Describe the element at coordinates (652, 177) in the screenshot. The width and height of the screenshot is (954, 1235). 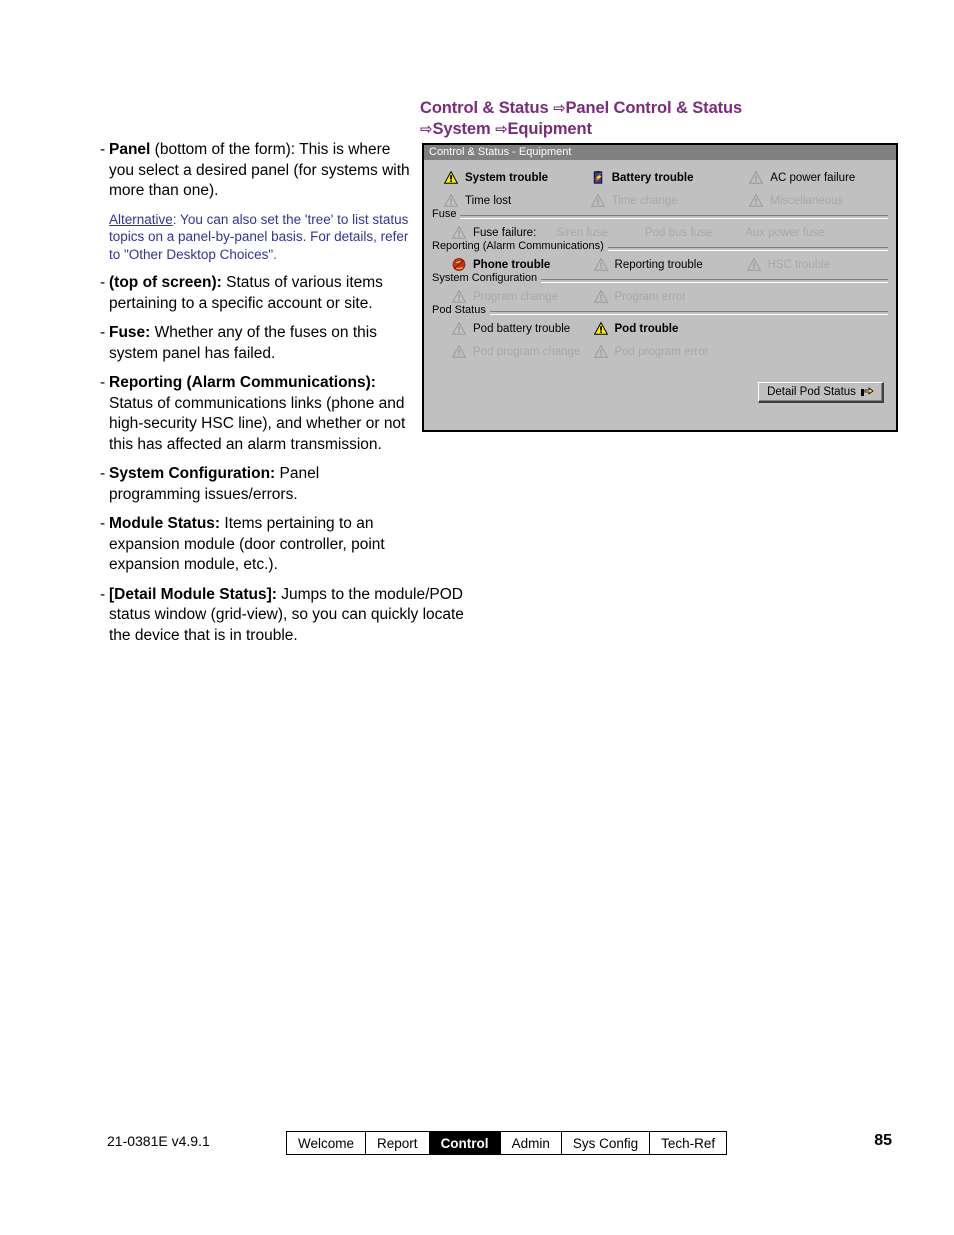
I see `status-item-label: Battery trouble` at that location.